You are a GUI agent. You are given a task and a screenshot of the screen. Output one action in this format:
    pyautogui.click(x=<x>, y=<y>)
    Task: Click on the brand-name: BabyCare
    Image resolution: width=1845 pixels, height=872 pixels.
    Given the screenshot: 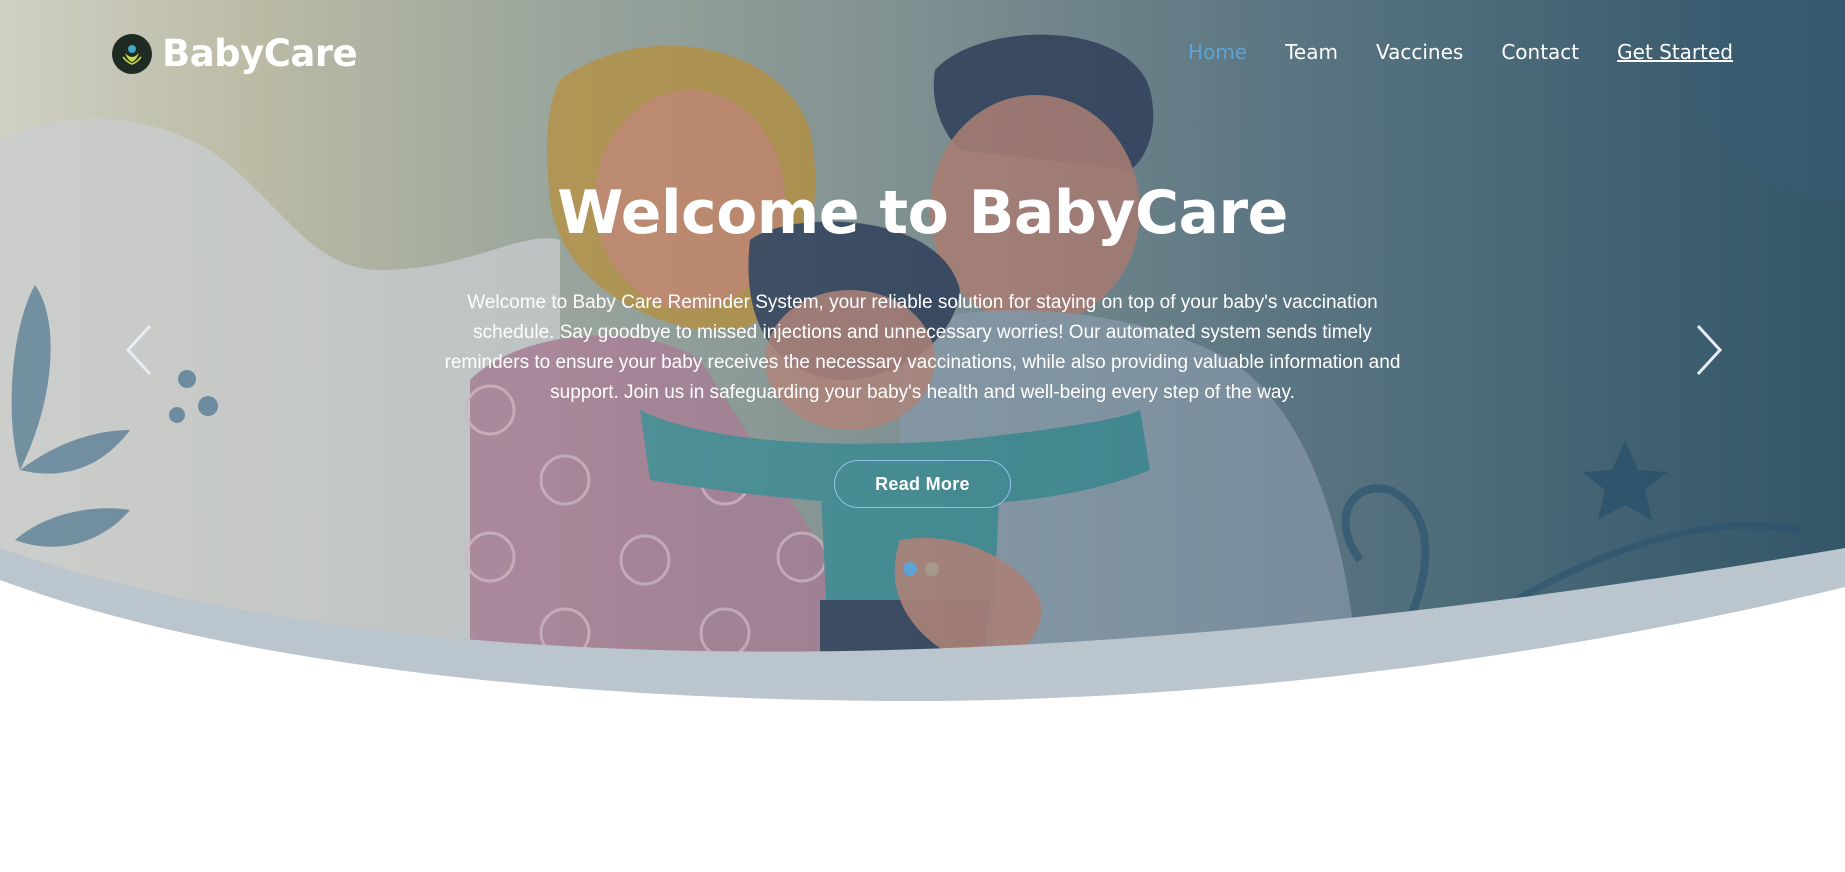 What is the action you would take?
    pyautogui.click(x=260, y=53)
    